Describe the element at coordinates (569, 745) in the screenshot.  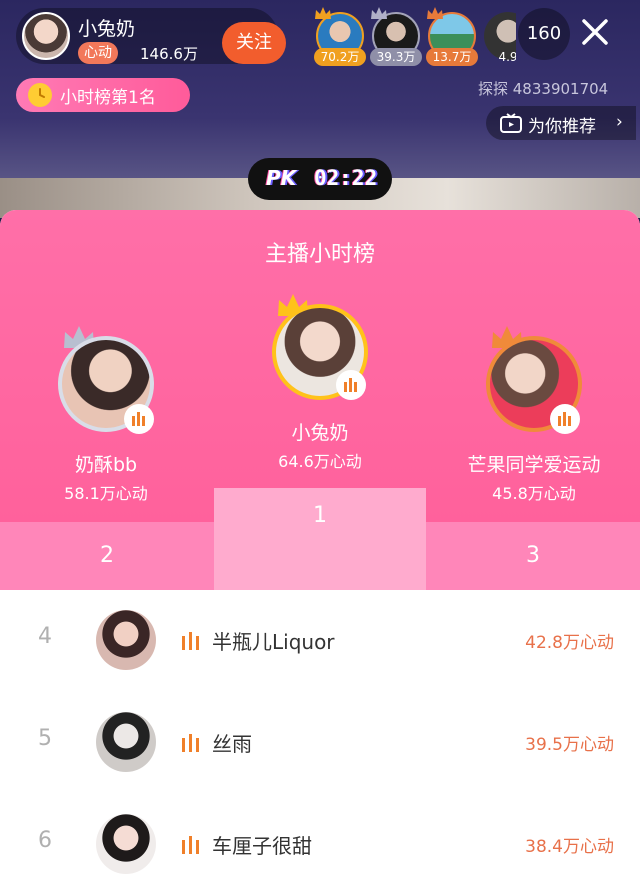
I see `list-score: 39.5万心动` at that location.